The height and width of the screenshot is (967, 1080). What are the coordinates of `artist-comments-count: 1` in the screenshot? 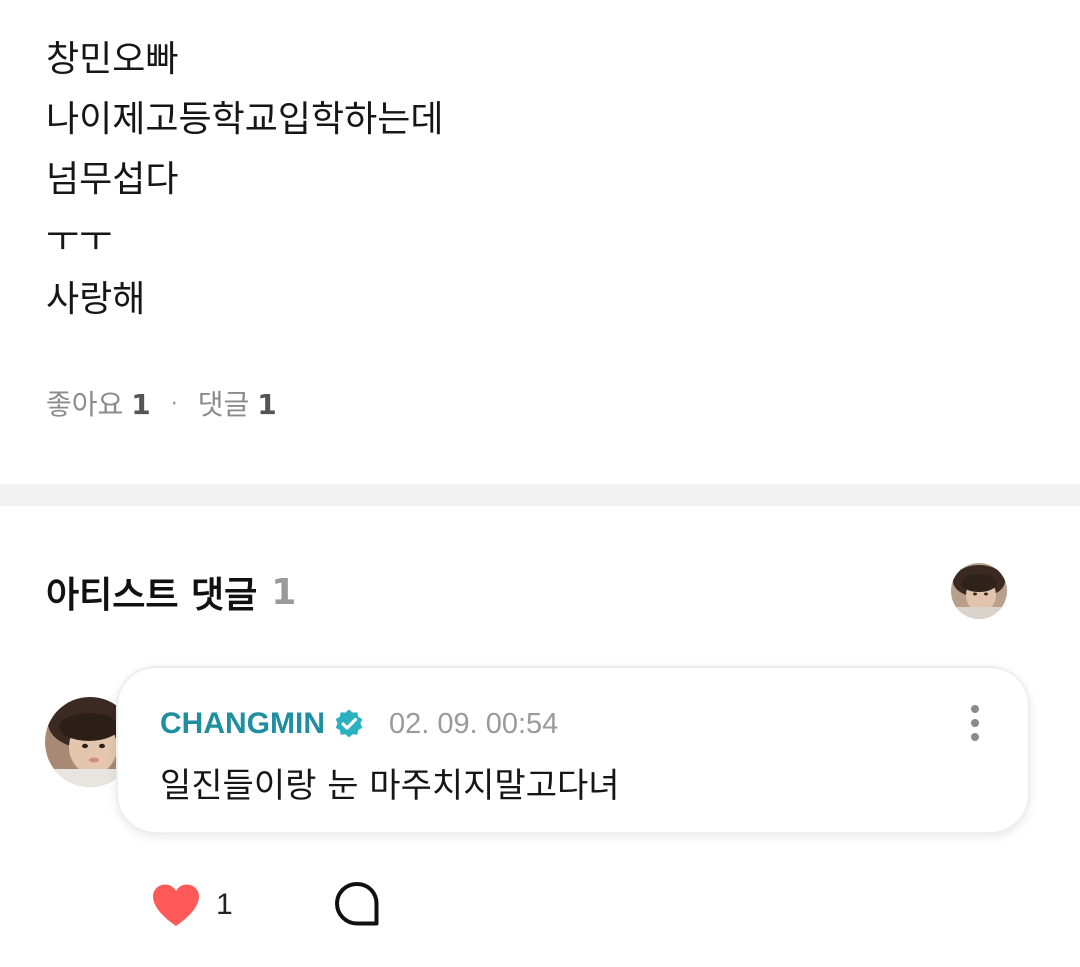 It's located at (284, 592).